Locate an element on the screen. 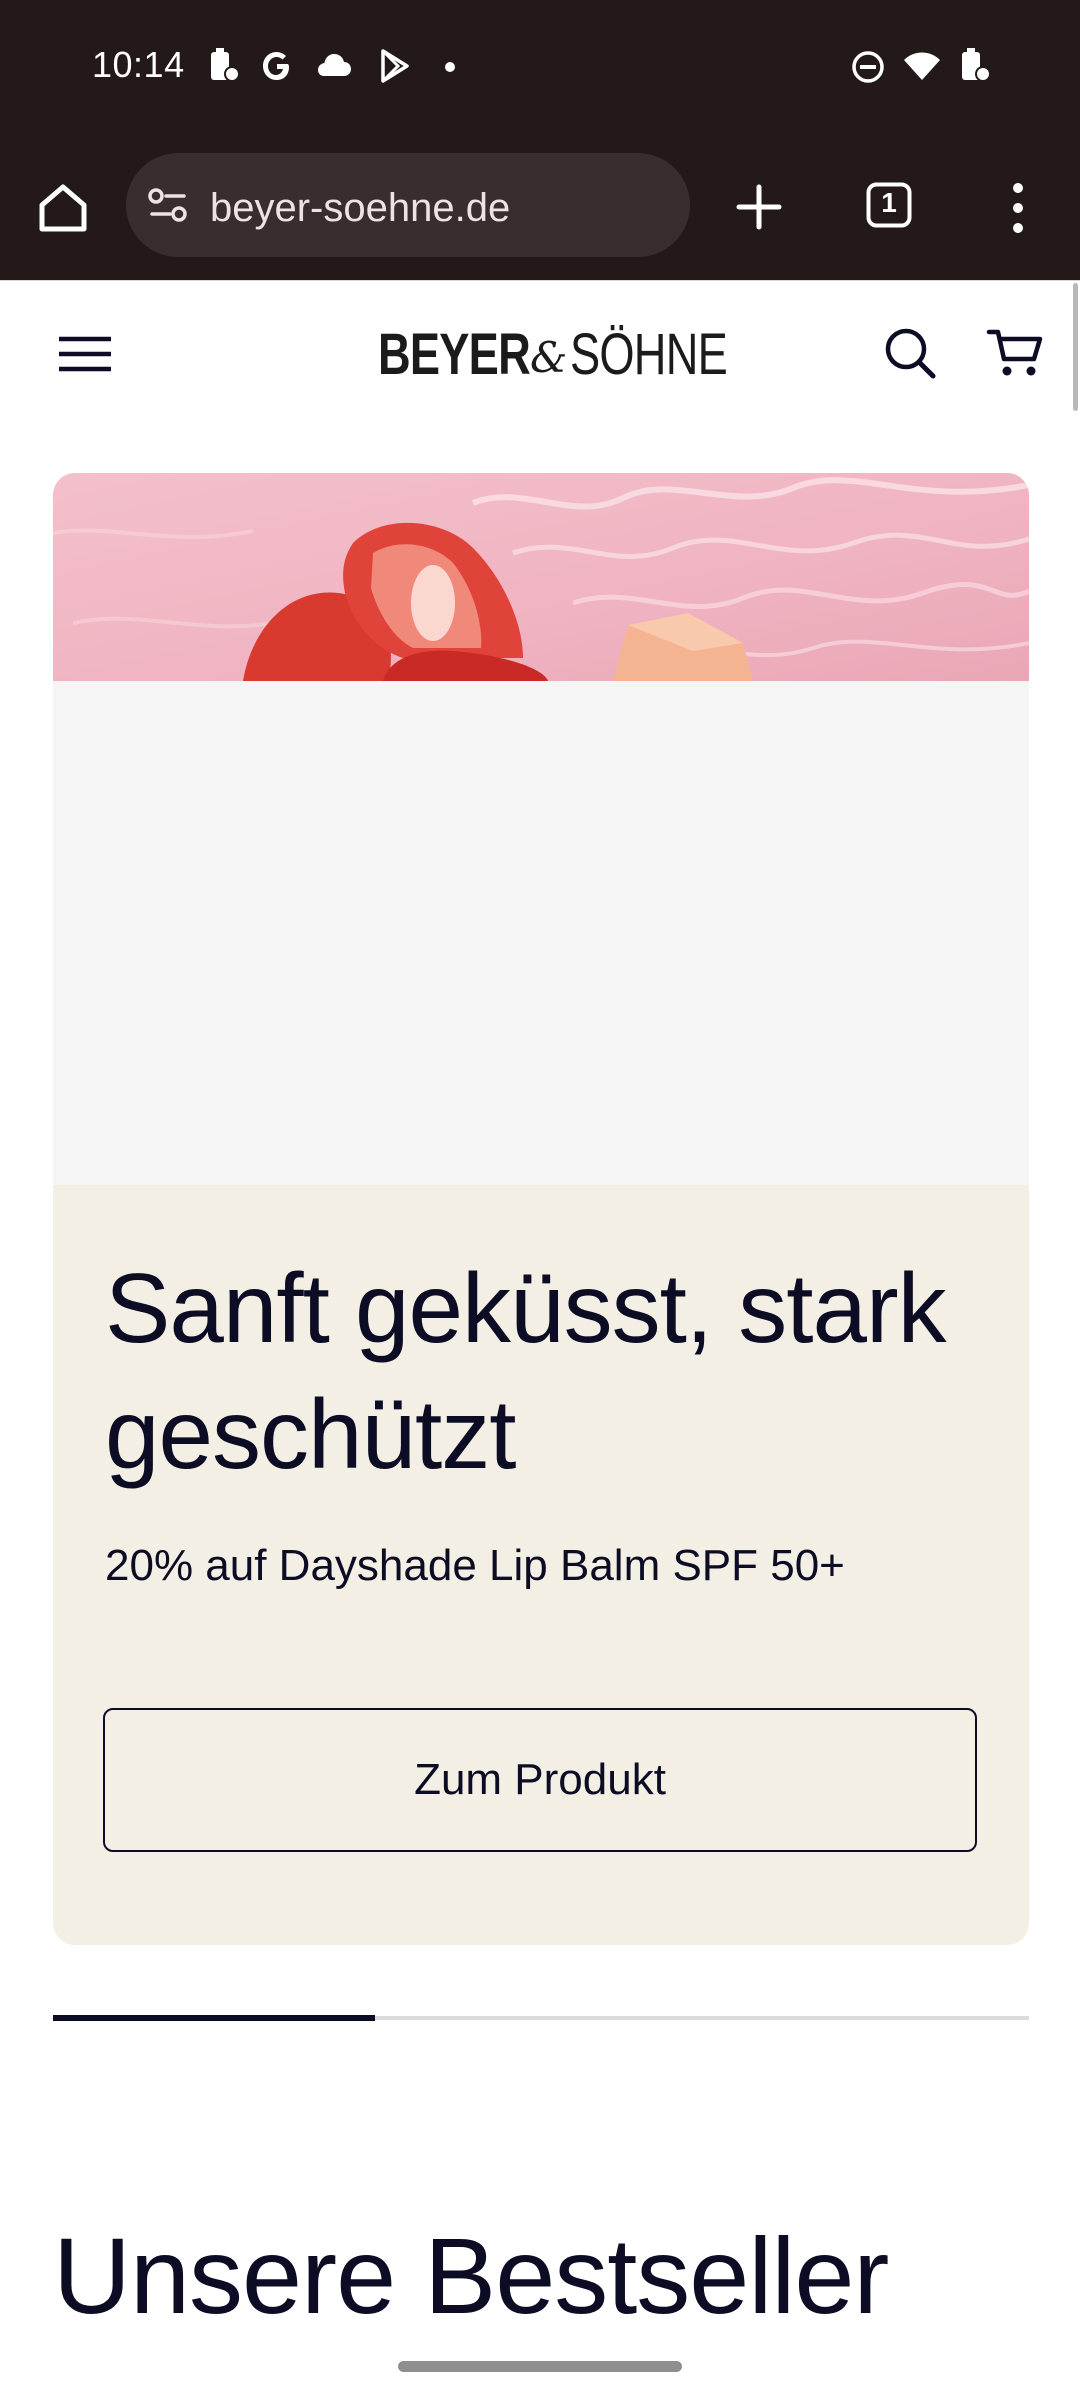  bestsellers-heading: Unsere Bestseller is located at coordinates (471, 2275).